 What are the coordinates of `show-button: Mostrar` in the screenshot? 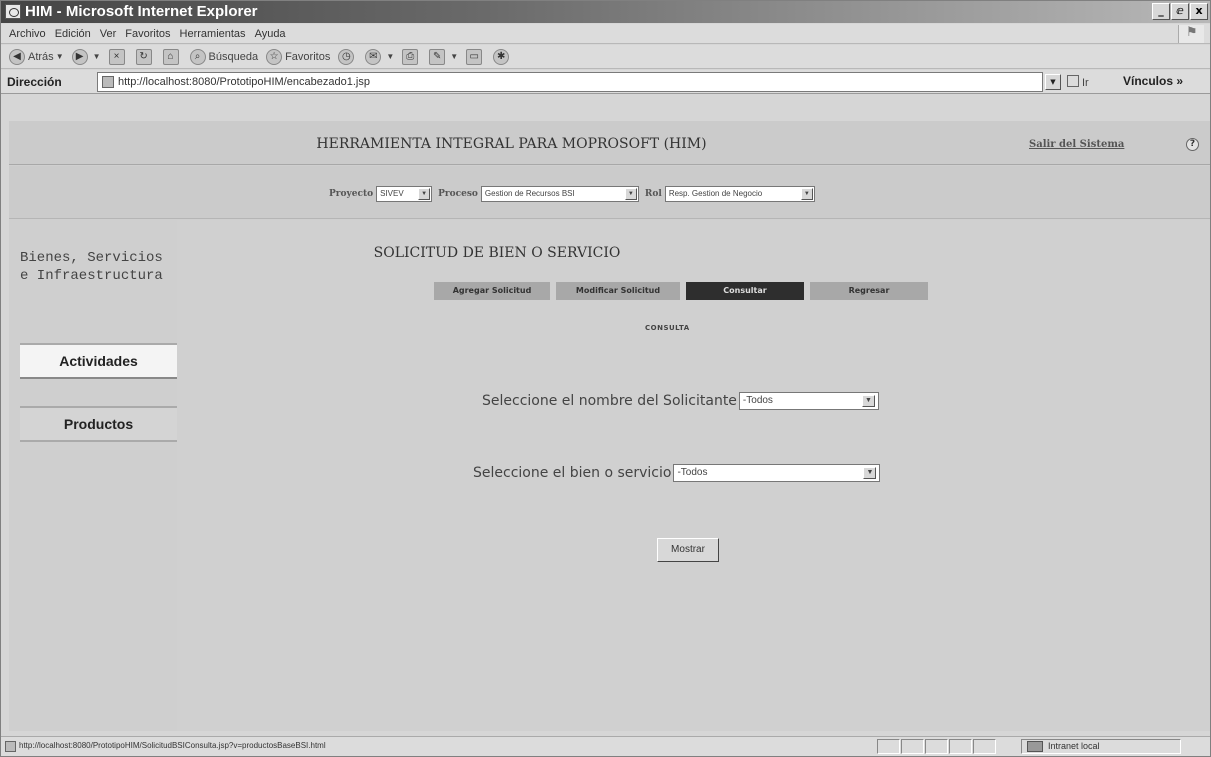 It's located at (688, 550).